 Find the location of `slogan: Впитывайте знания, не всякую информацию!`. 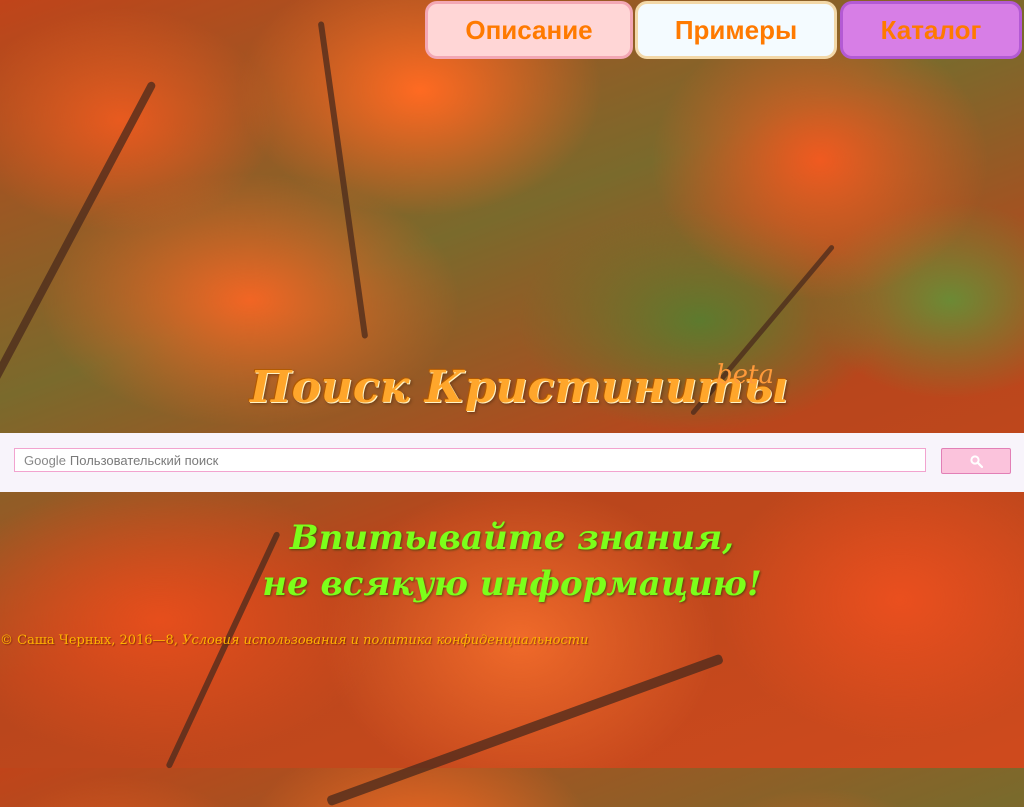

slogan: Впитывайте знания, не всякую информацию! is located at coordinates (512, 561).